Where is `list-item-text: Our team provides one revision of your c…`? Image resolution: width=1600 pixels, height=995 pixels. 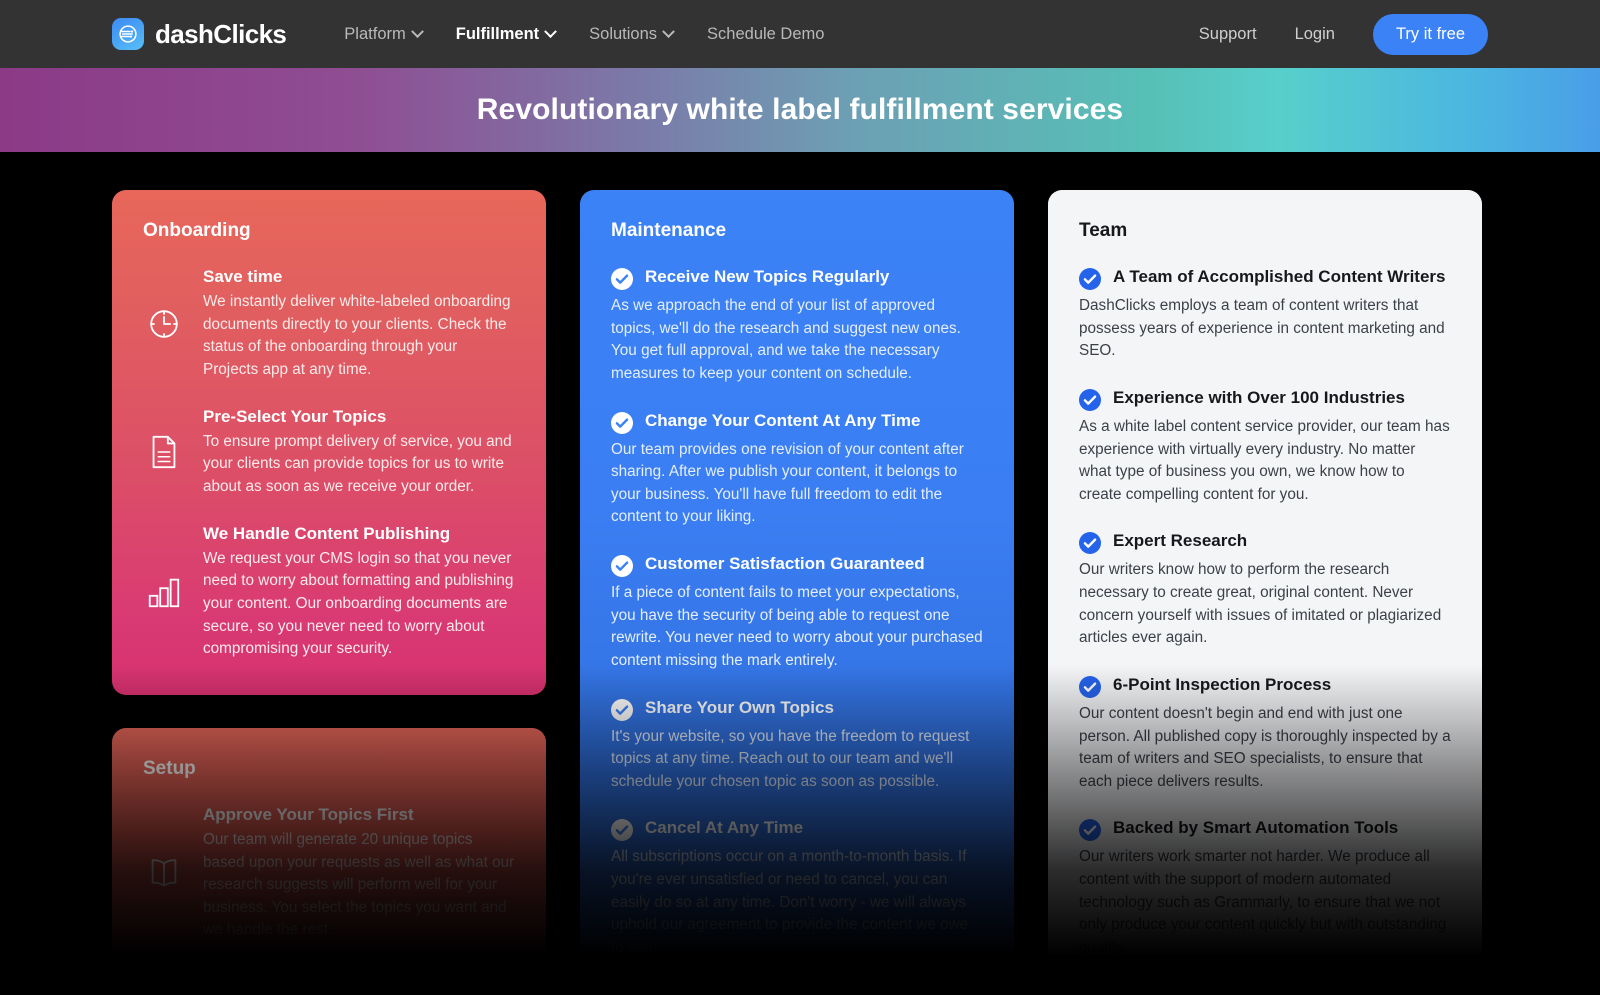 list-item-text: Our team provides one revision of your c… is located at coordinates (787, 483).